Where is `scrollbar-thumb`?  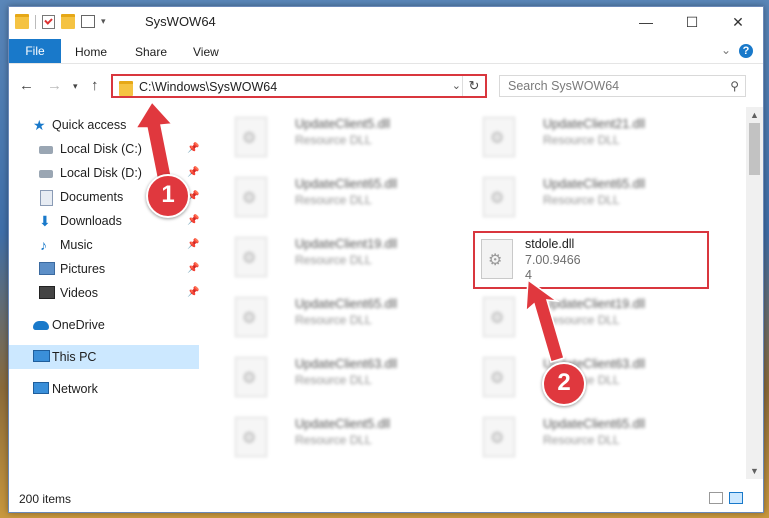 scrollbar-thumb is located at coordinates (754, 149).